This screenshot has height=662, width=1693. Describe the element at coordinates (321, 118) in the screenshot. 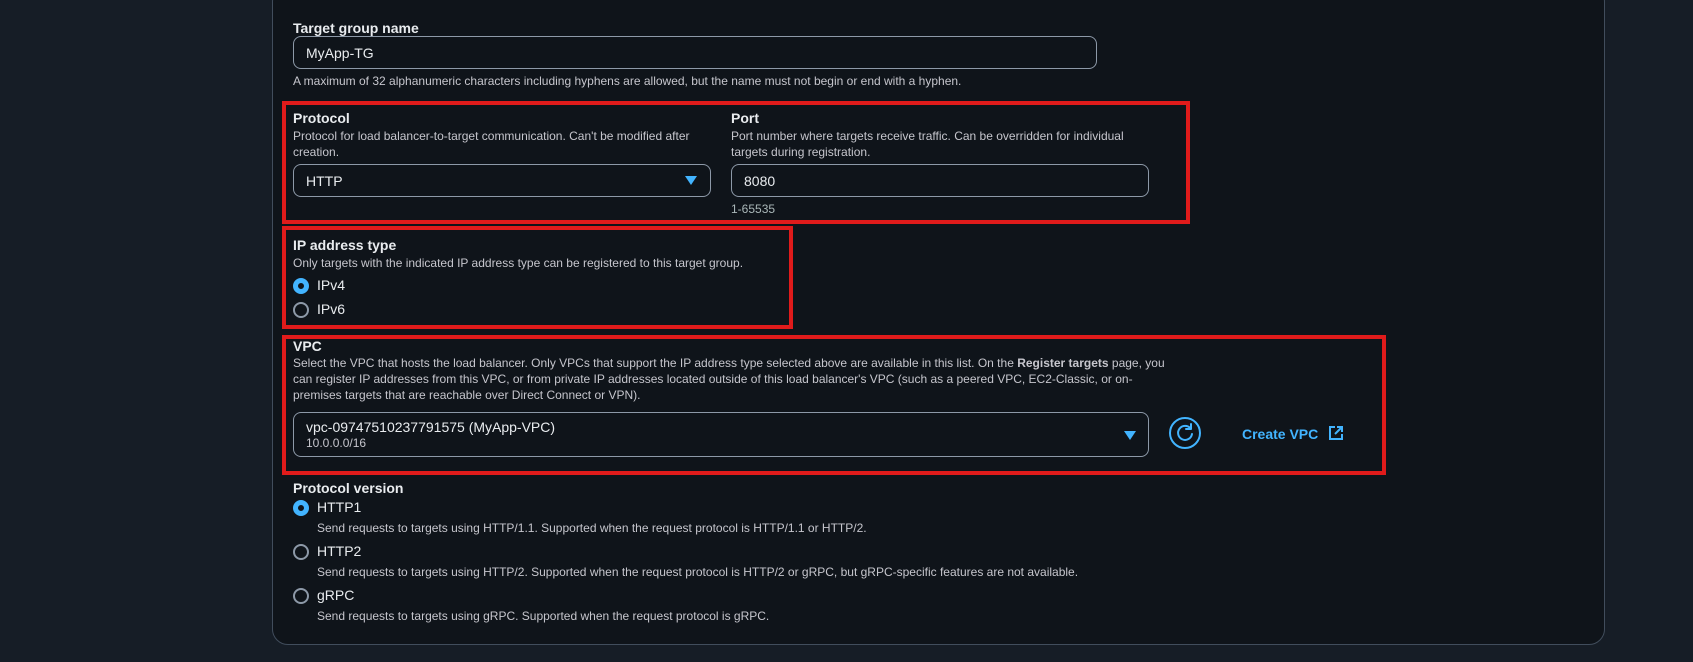

I see `protocol-label: Protocol` at that location.